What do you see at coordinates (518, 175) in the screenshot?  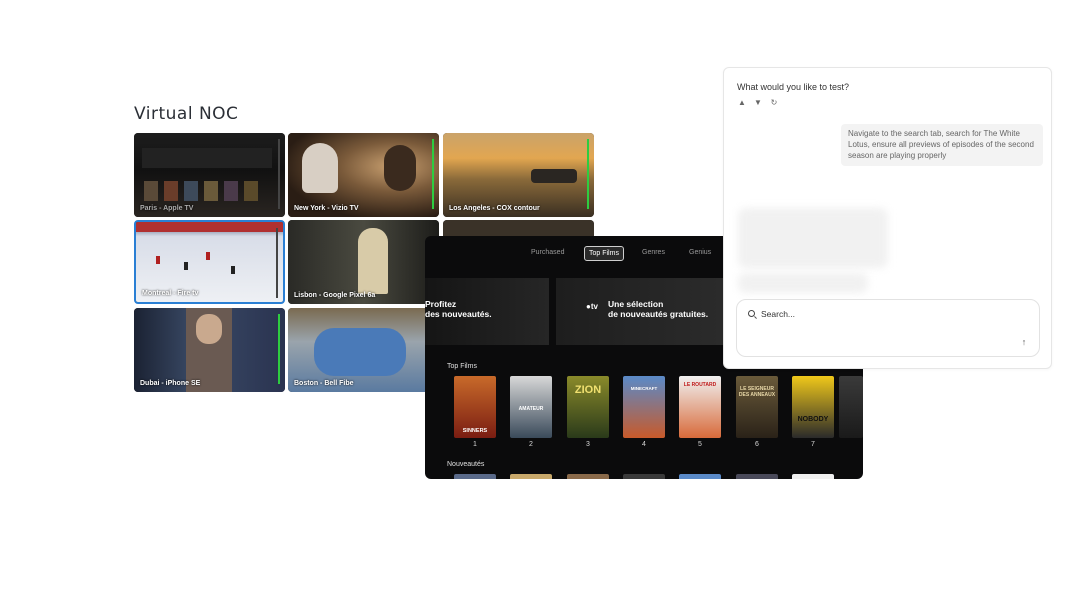 I see `stream-tile-los-angeles: Los Angeles - COX contour` at bounding box center [518, 175].